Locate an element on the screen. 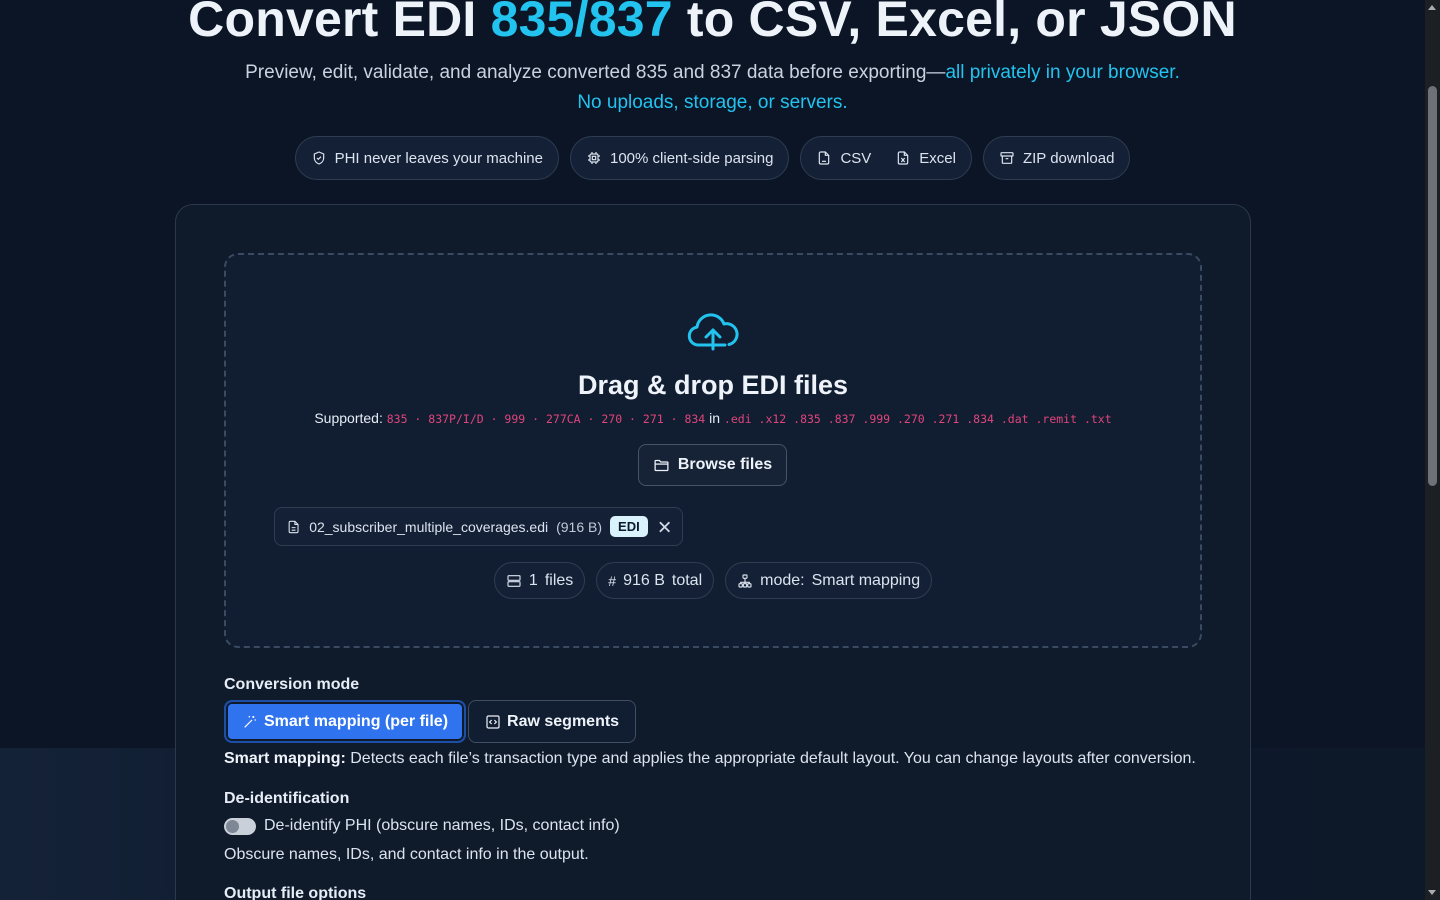 The width and height of the screenshot is (1440, 900). conversion-mode-heading: Conversion mode is located at coordinates (292, 684).